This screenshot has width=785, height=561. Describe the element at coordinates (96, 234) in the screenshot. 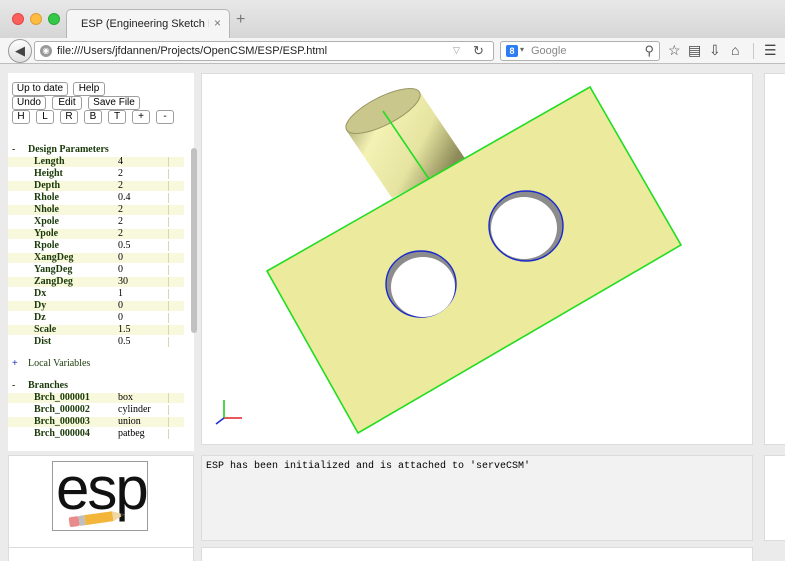

I see `tree-row: Ypole 2` at that location.